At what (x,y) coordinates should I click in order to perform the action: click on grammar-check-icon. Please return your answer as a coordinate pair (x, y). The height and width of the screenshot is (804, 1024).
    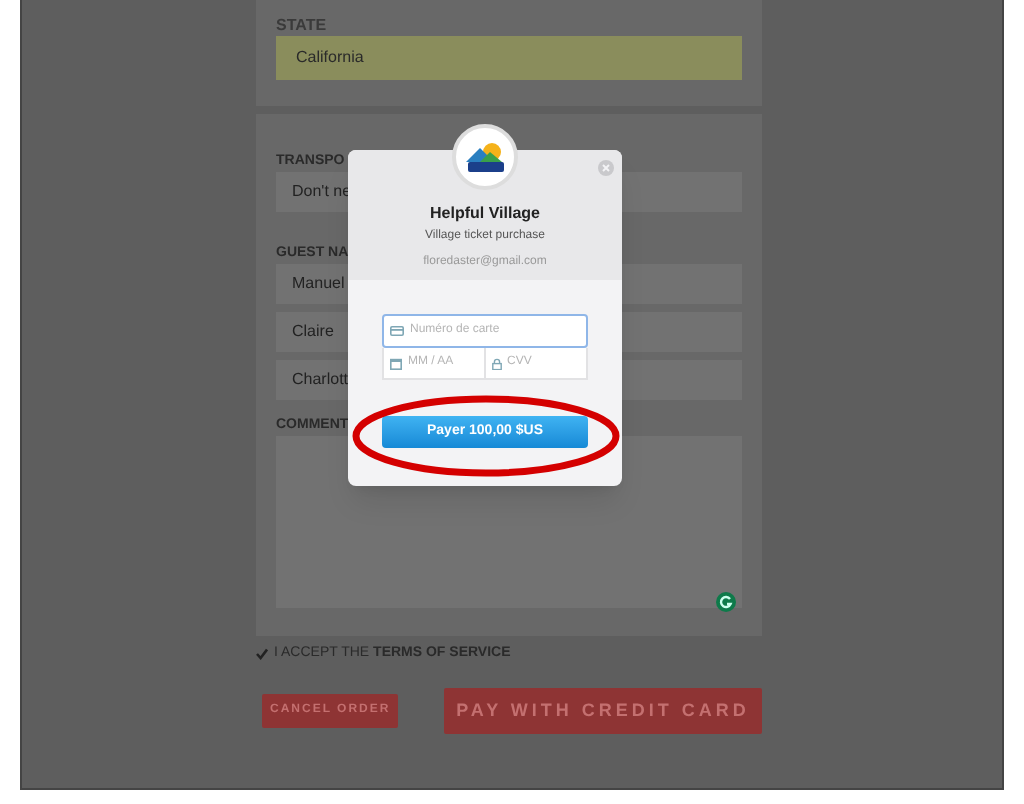
    Looking at the image, I should click on (726, 602).